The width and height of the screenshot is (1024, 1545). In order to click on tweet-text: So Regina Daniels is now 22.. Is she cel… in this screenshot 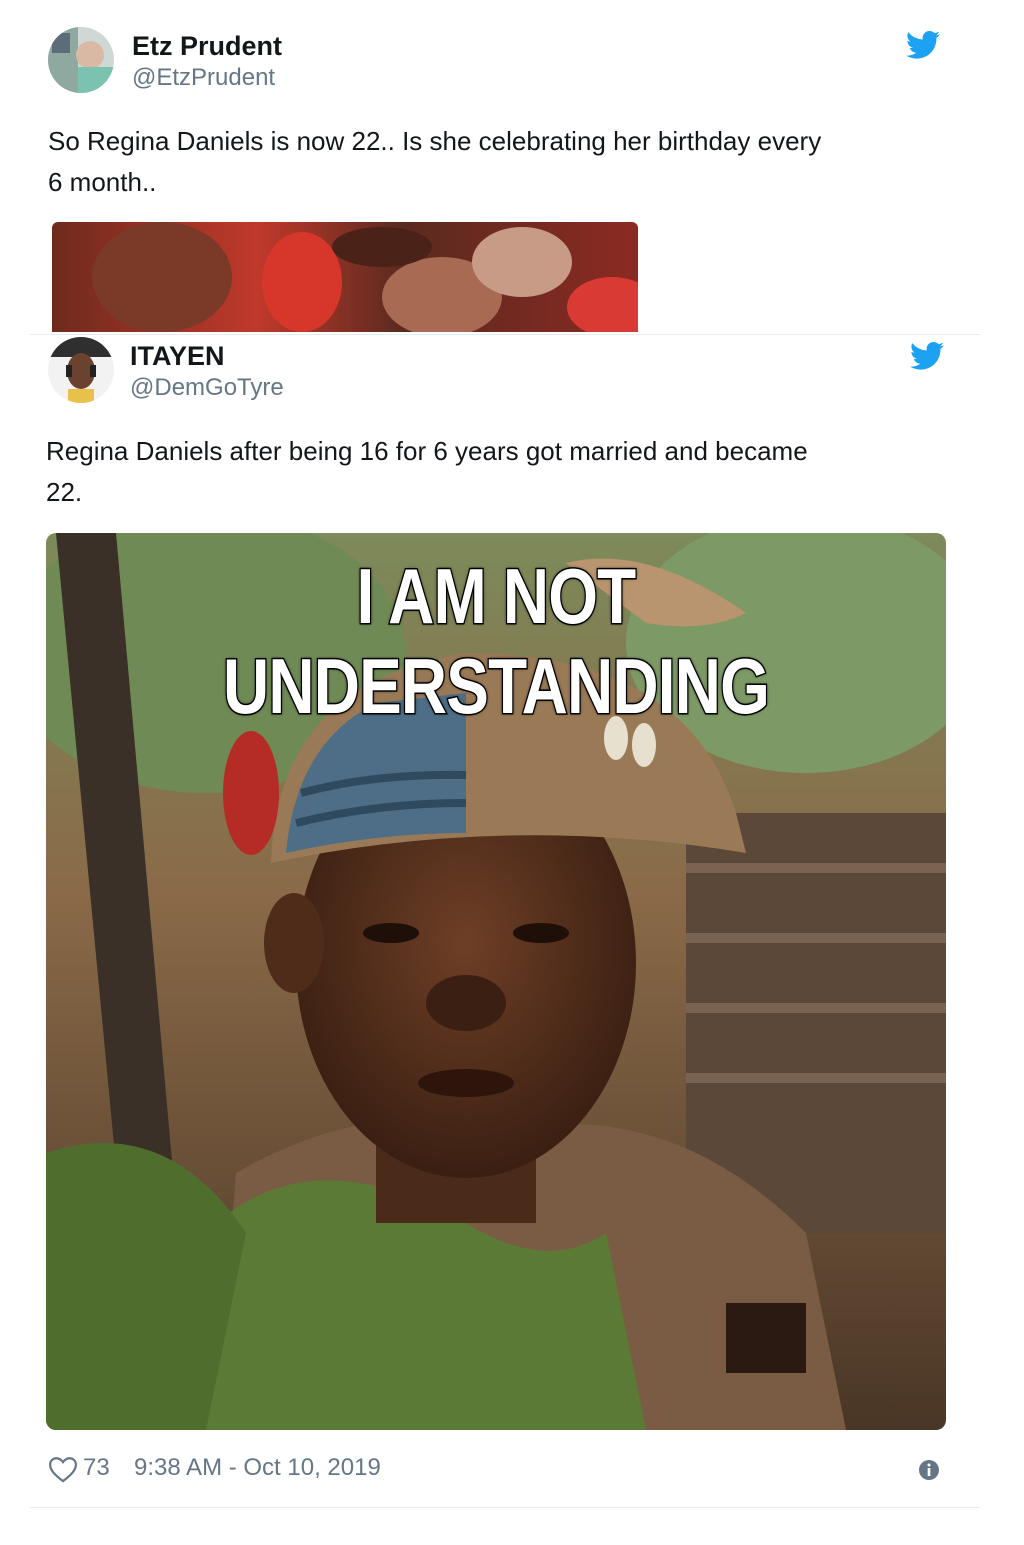, I will do `click(434, 162)`.